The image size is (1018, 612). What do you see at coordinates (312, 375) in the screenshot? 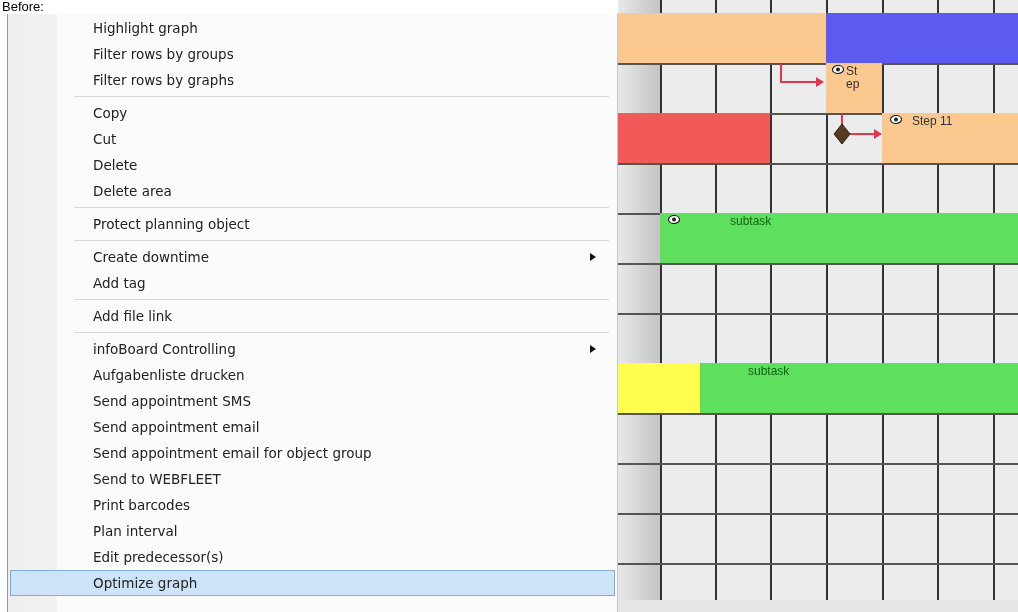
I see `menu-item: Aufgabenliste drucken` at bounding box center [312, 375].